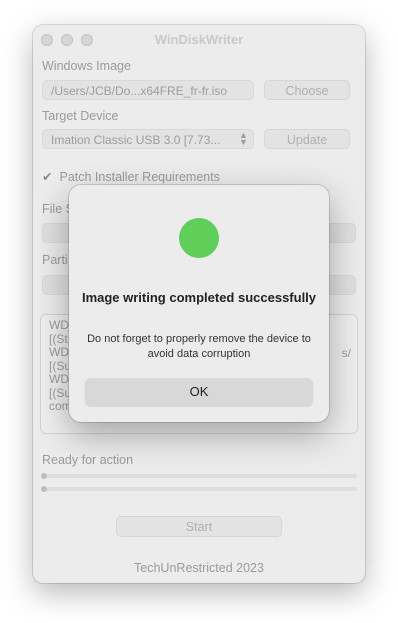  What do you see at coordinates (199, 568) in the screenshot?
I see `footer-credit: TechUnRestricted 2023` at bounding box center [199, 568].